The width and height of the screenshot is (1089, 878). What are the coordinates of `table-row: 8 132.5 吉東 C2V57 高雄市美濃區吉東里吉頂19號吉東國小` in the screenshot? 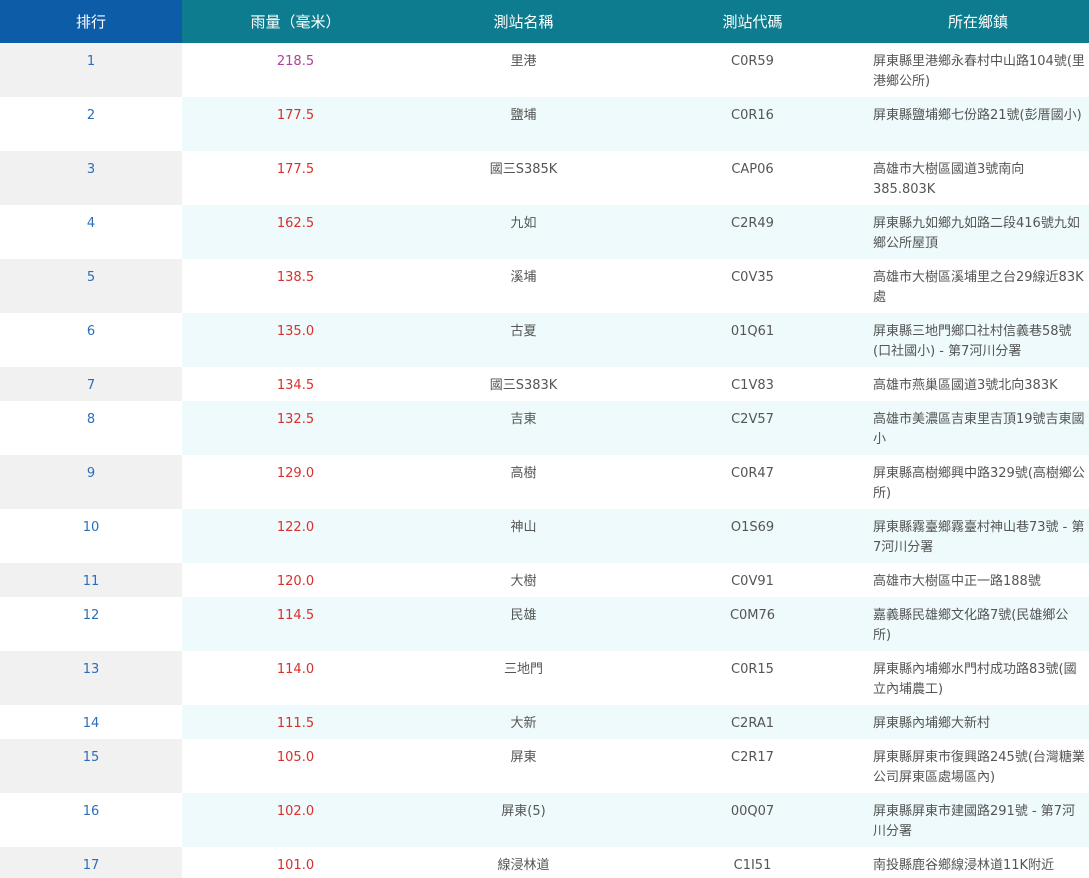 It's located at (544, 428).